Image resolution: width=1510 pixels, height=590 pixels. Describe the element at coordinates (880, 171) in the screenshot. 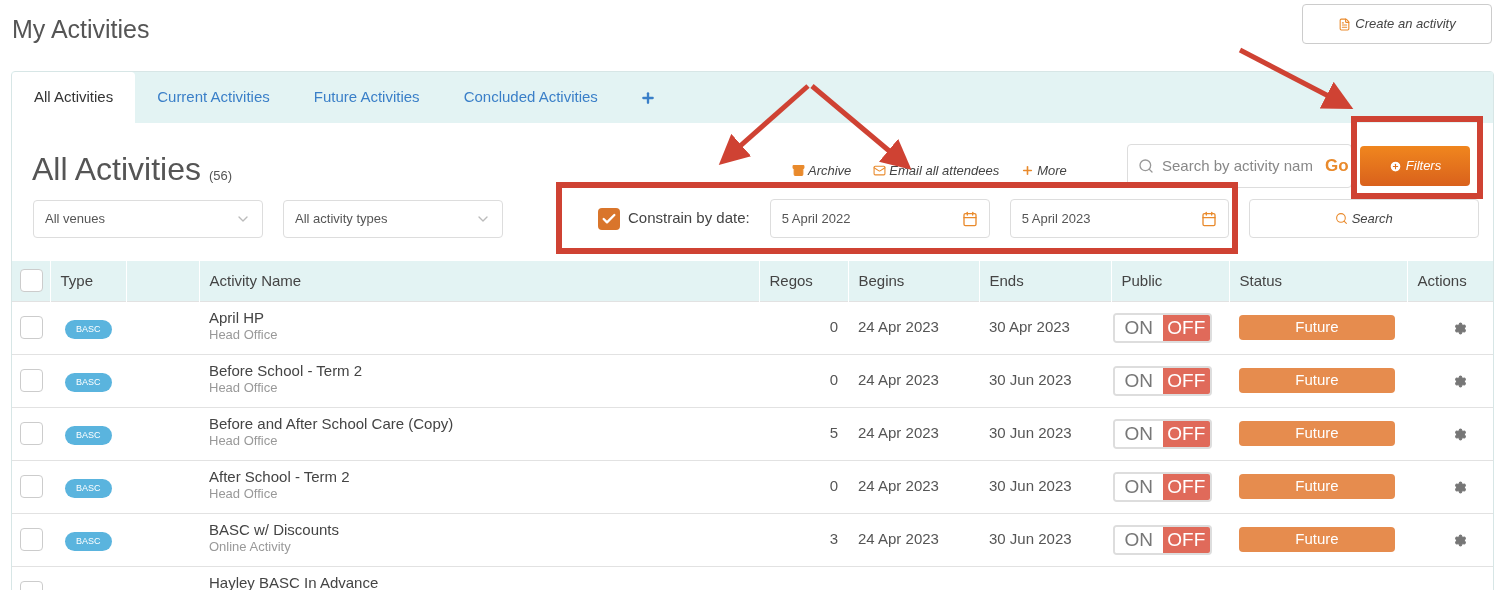

I see `envelope-icon` at that location.